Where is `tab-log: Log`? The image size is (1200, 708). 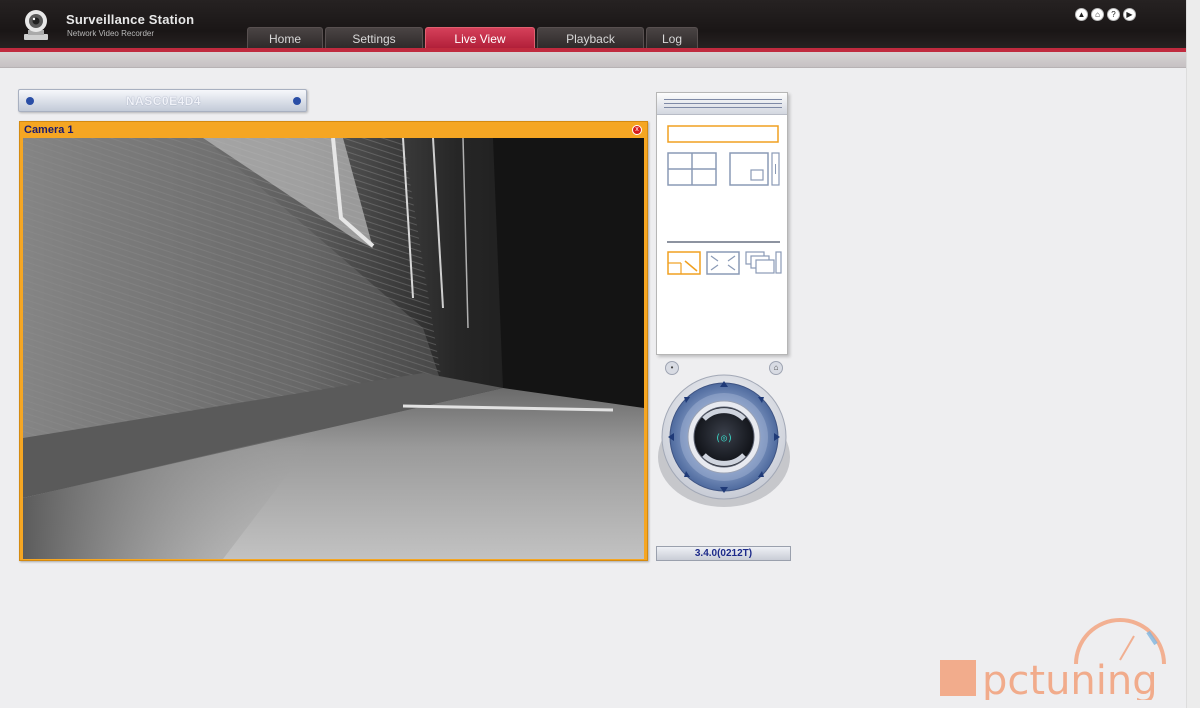
tab-log: Log is located at coordinates (672, 38).